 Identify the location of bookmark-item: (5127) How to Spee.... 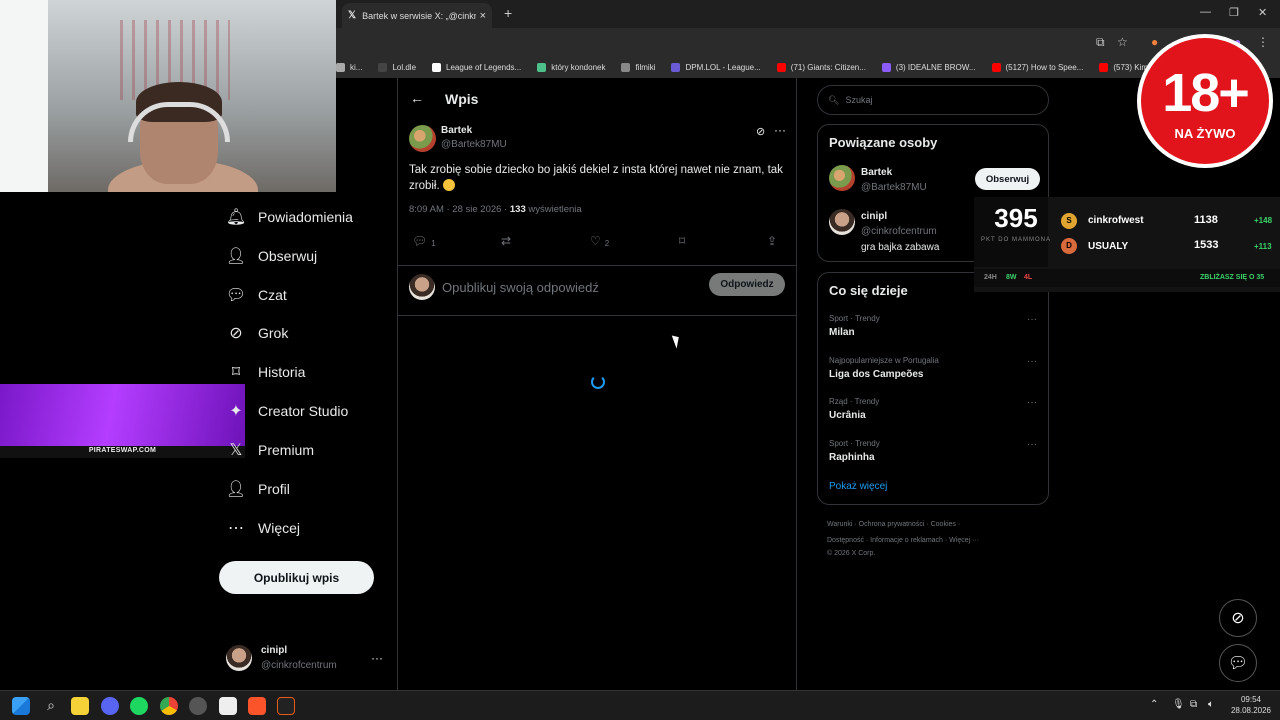
(1037, 67).